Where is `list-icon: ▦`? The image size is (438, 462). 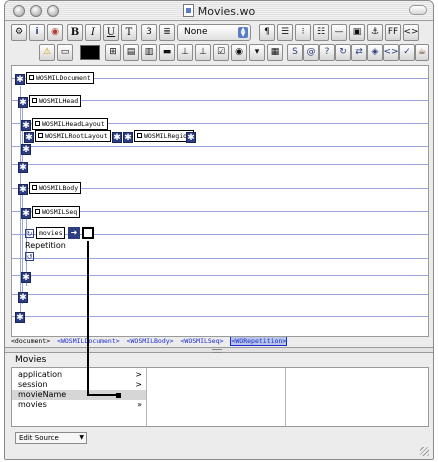 list-icon: ▦ is located at coordinates (275, 52).